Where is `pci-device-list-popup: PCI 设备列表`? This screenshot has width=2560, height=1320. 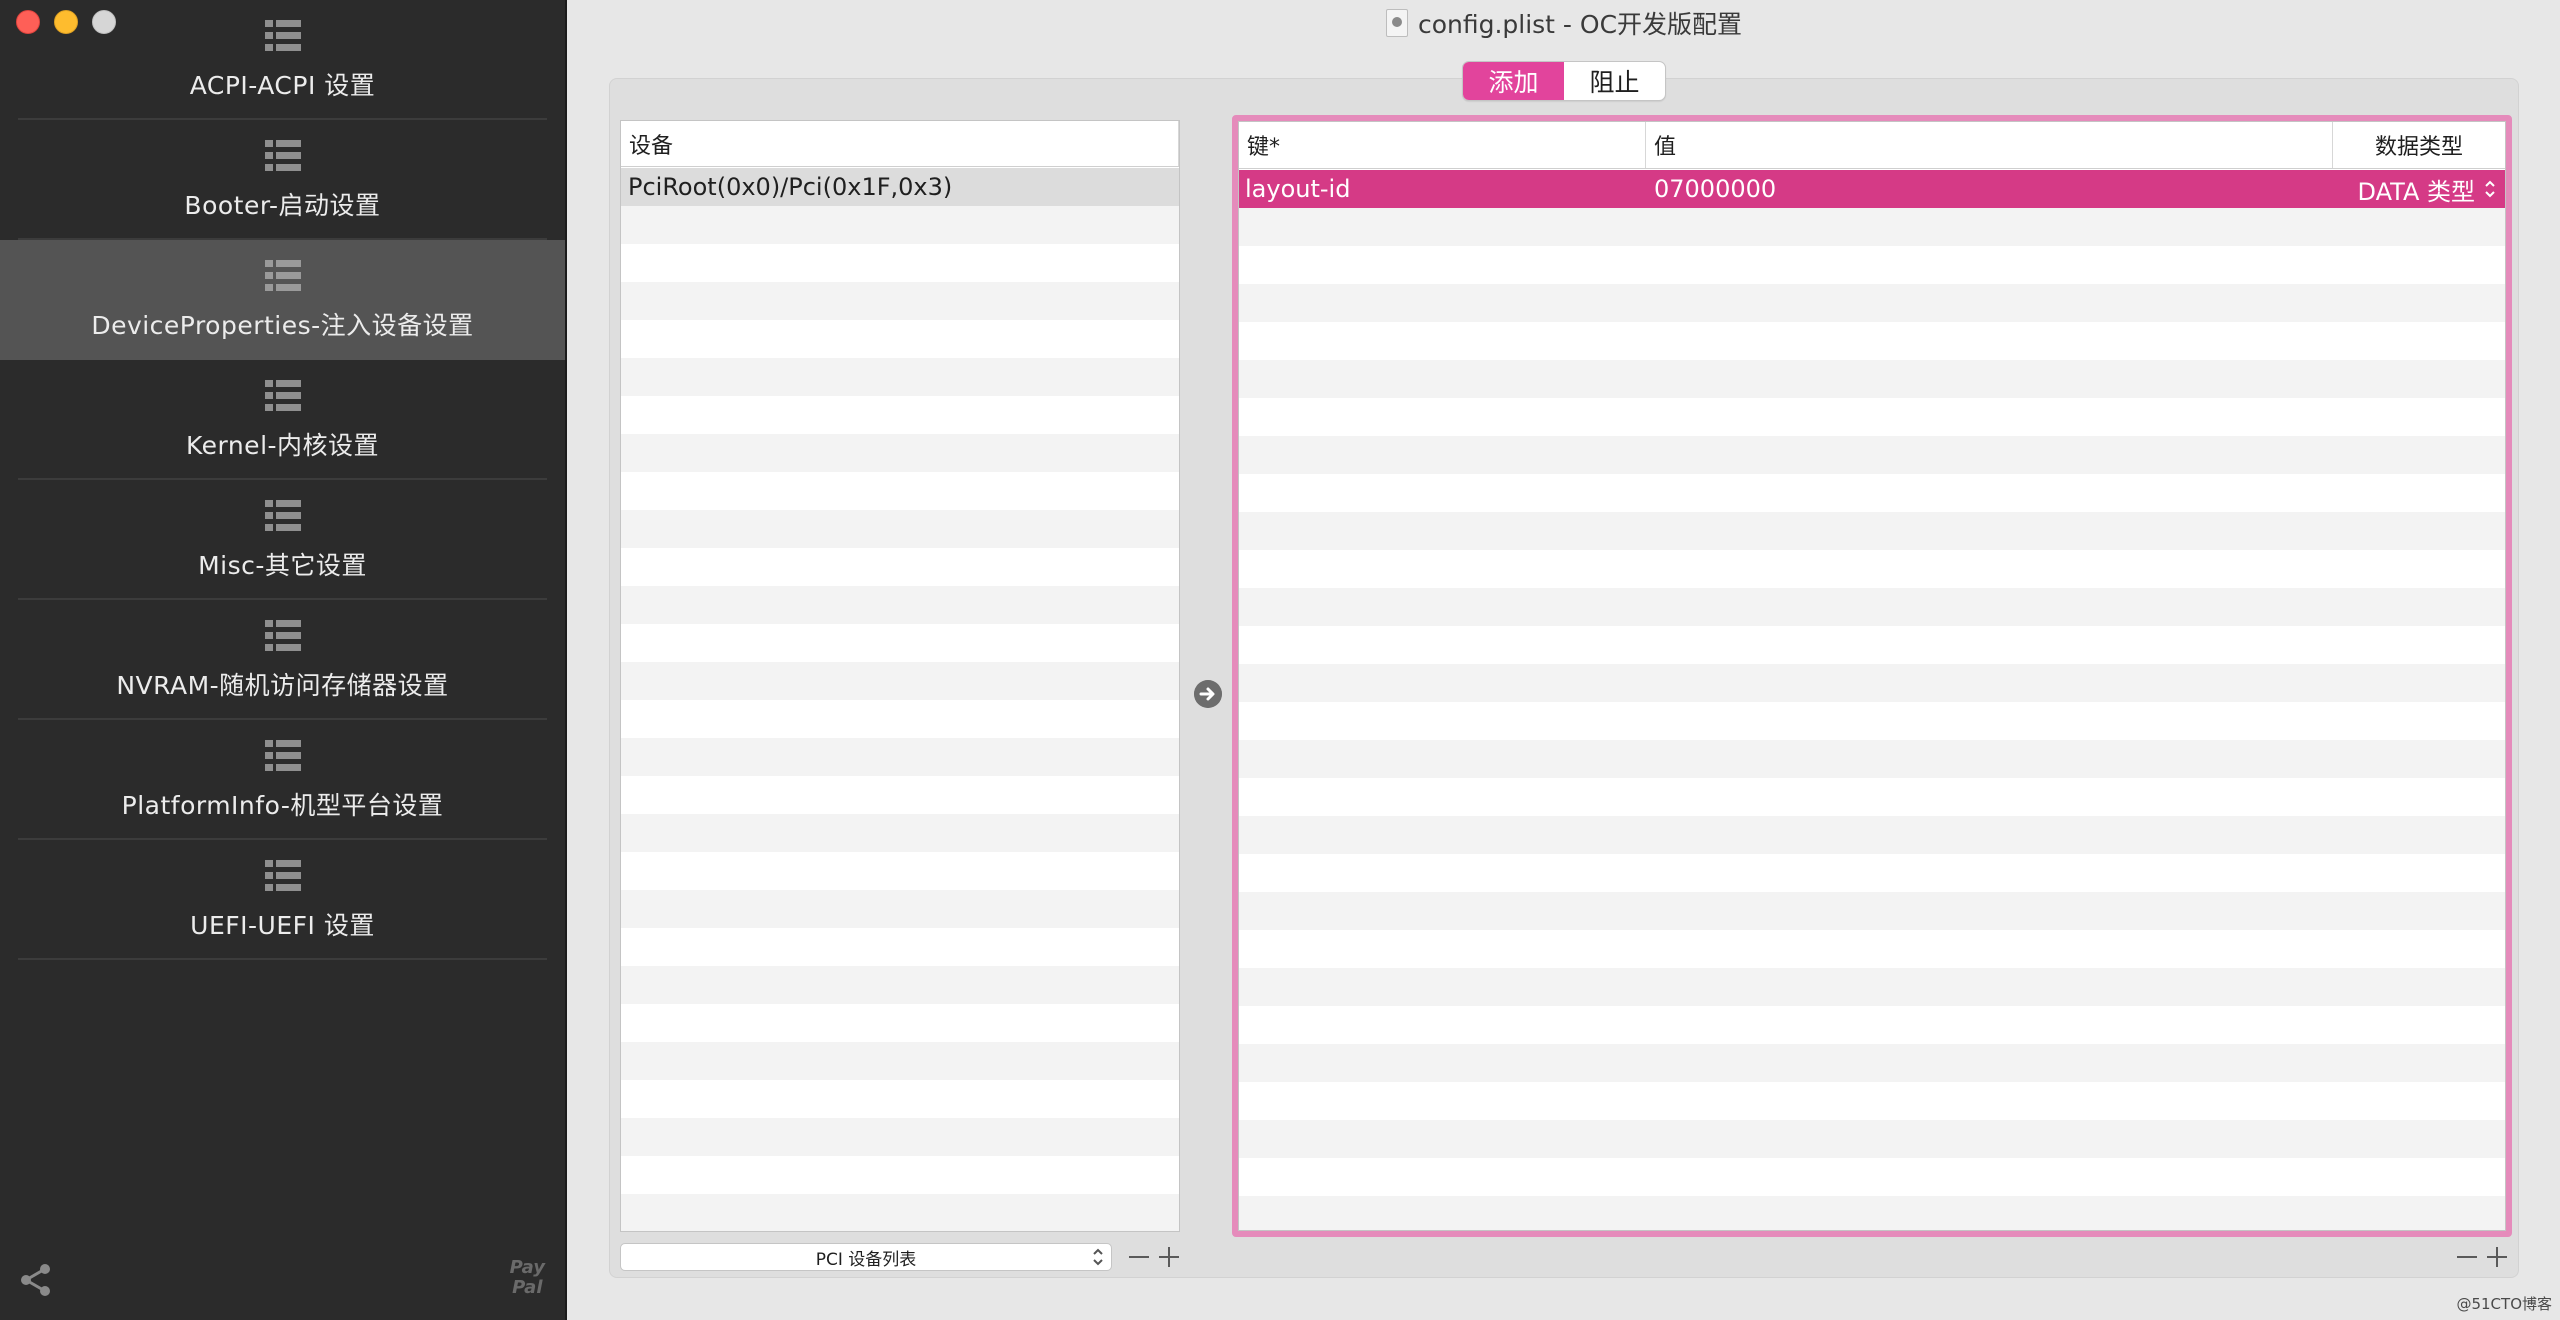 pci-device-list-popup: PCI 设备列表 is located at coordinates (866, 1257).